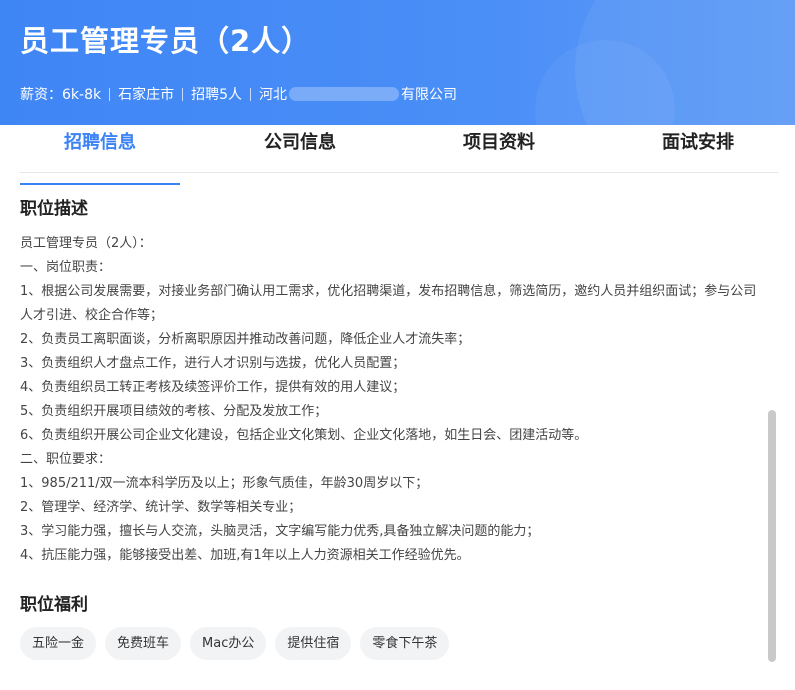 This screenshot has width=795, height=690. What do you see at coordinates (228, 643) in the screenshot?
I see `benefit-tag: Mac办公` at bounding box center [228, 643].